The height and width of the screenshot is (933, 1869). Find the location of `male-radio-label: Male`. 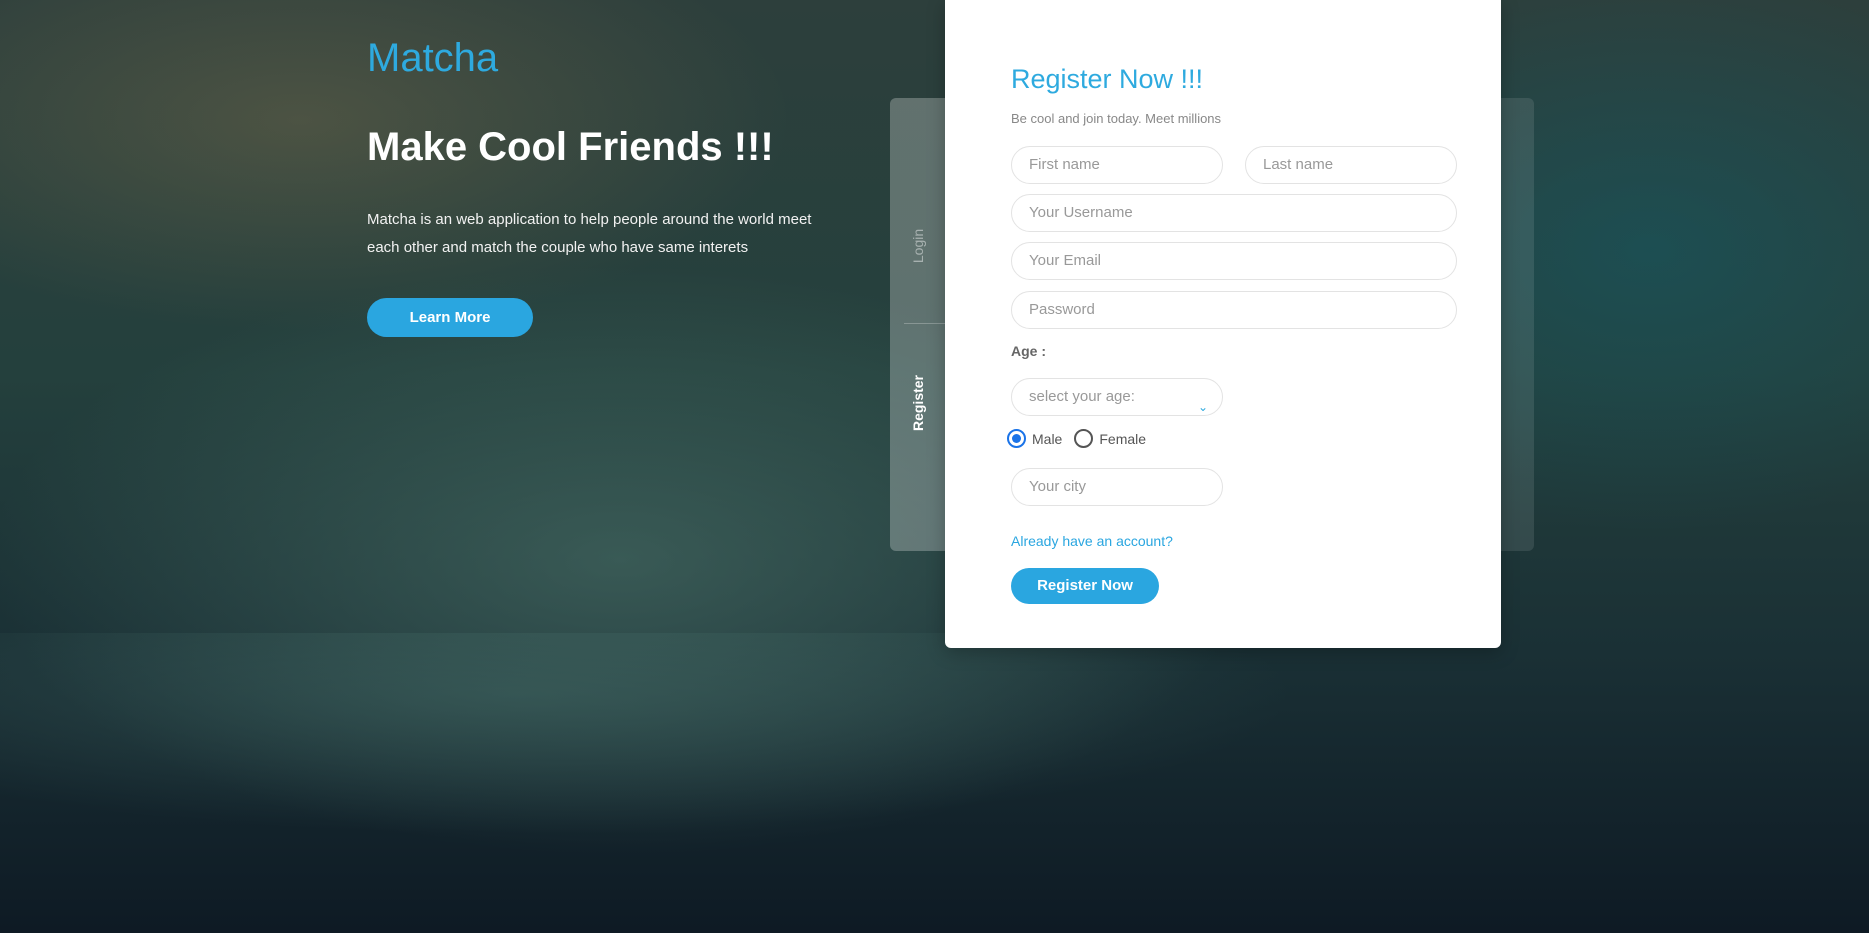

male-radio-label: Male is located at coordinates (1047, 439).